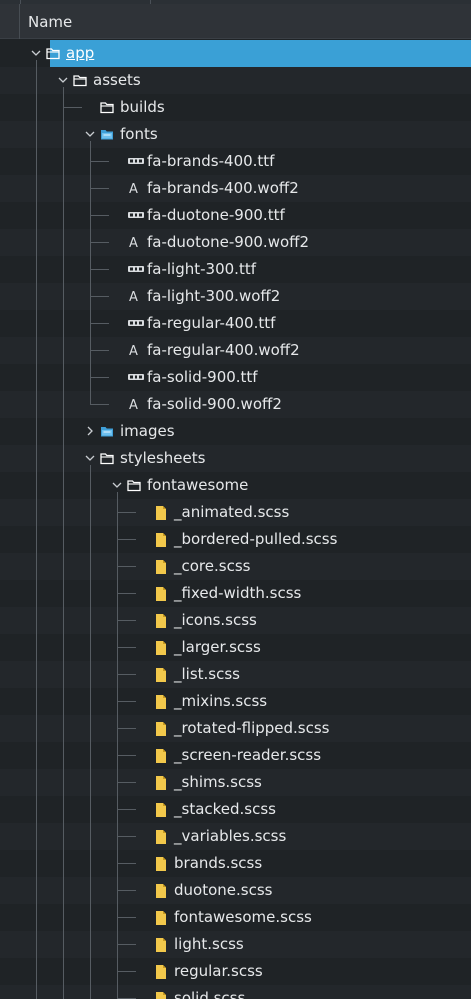 The width and height of the screenshot is (471, 999). I want to click on folder-blue-icon, so click(107, 431).